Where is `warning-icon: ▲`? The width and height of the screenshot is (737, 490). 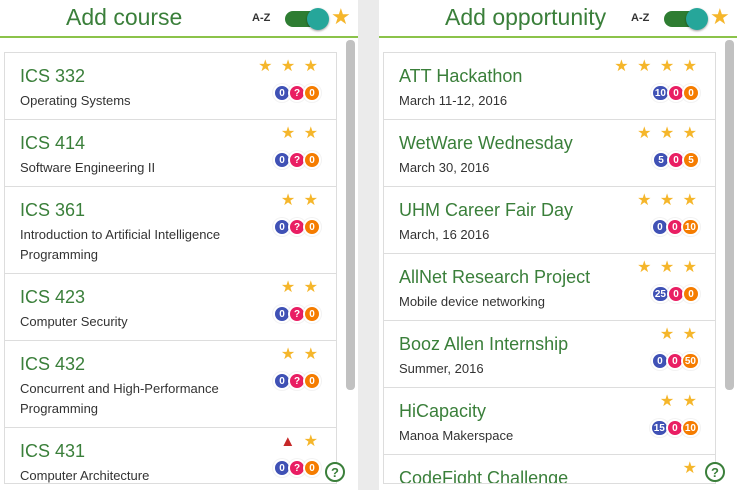 warning-icon: ▲ is located at coordinates (289, 441).